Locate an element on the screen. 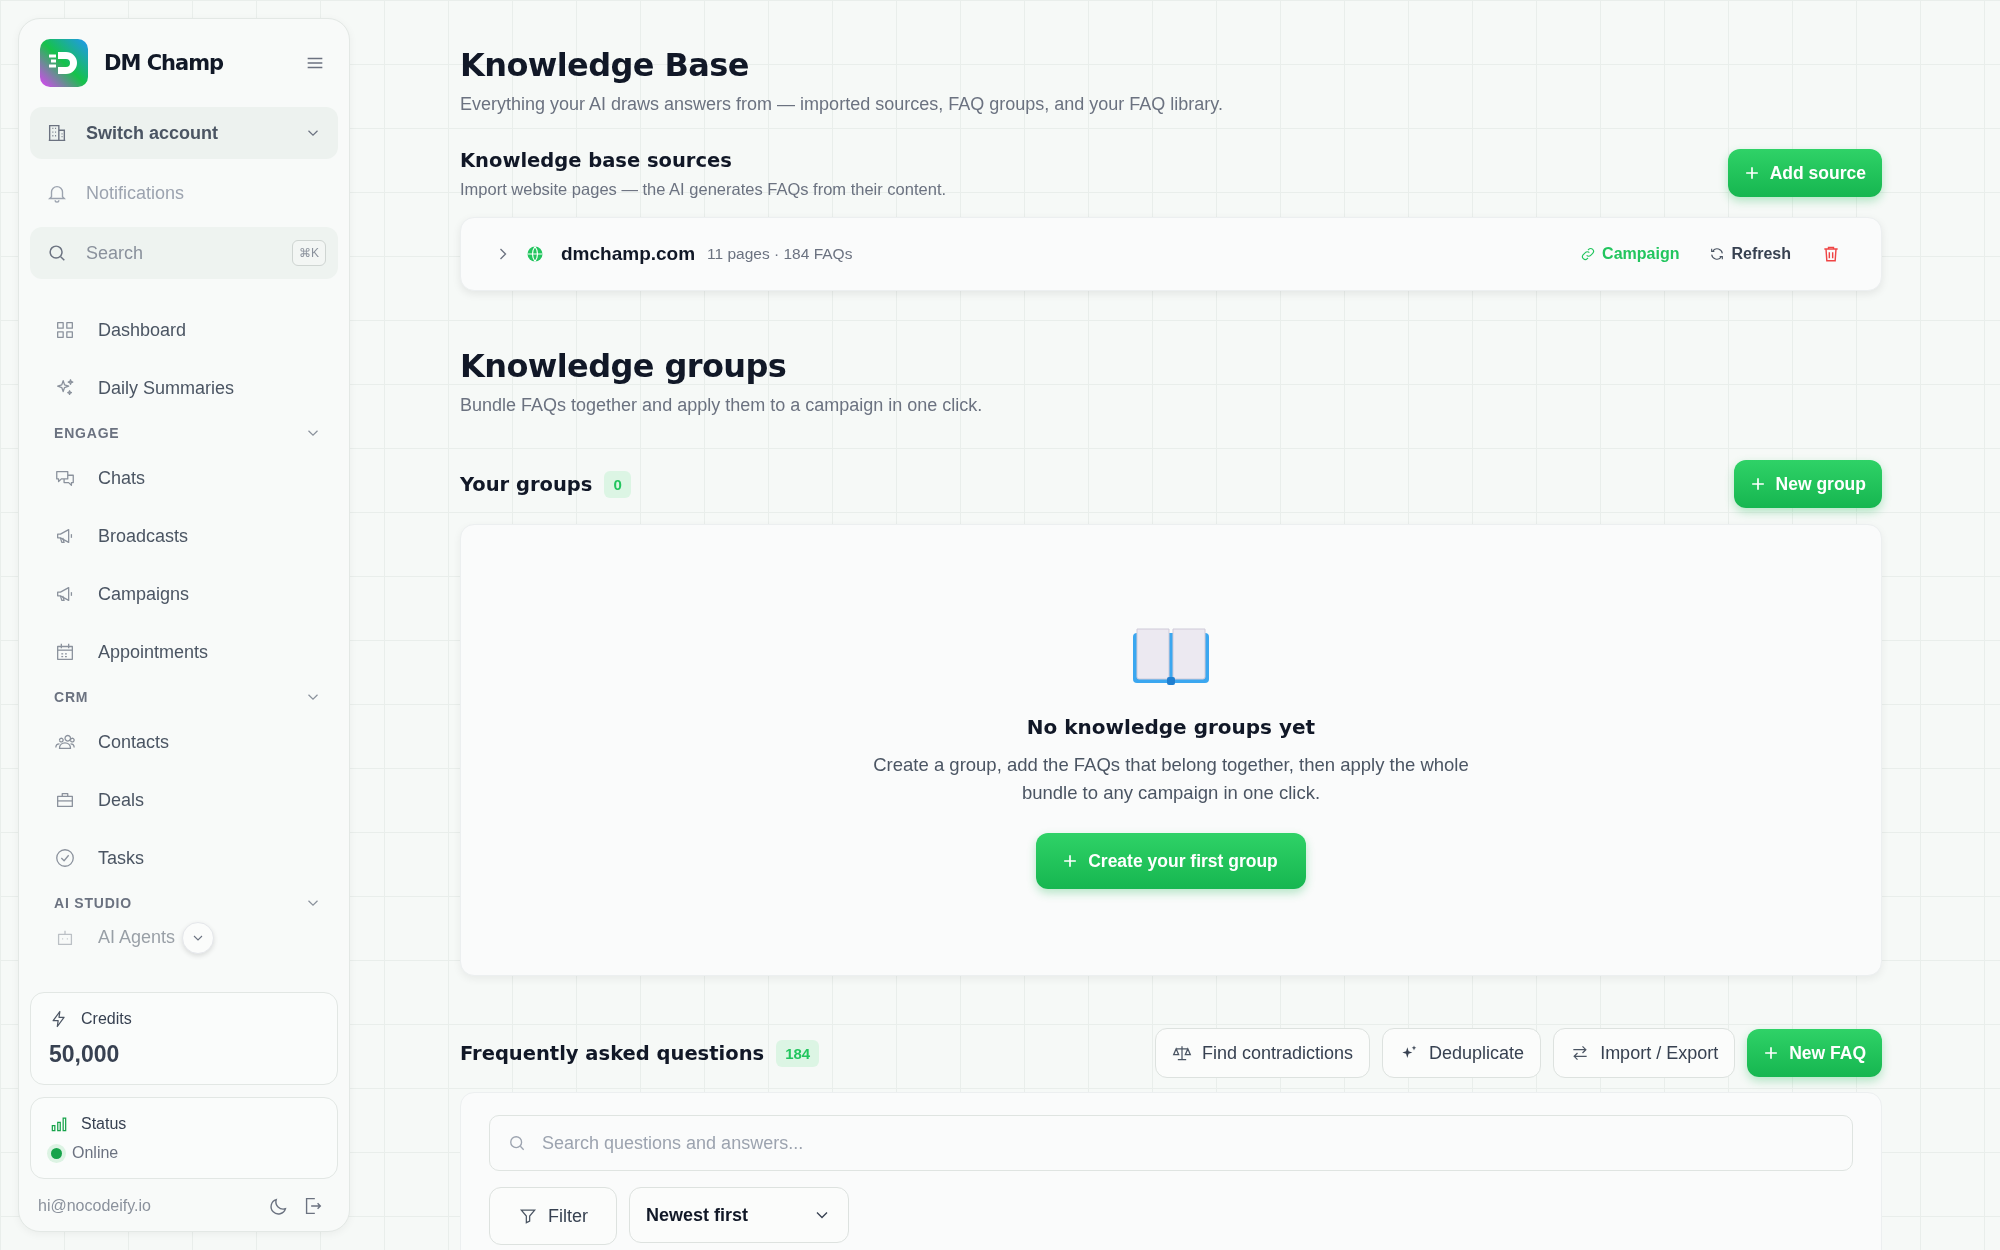  globe-icon is located at coordinates (535, 254).